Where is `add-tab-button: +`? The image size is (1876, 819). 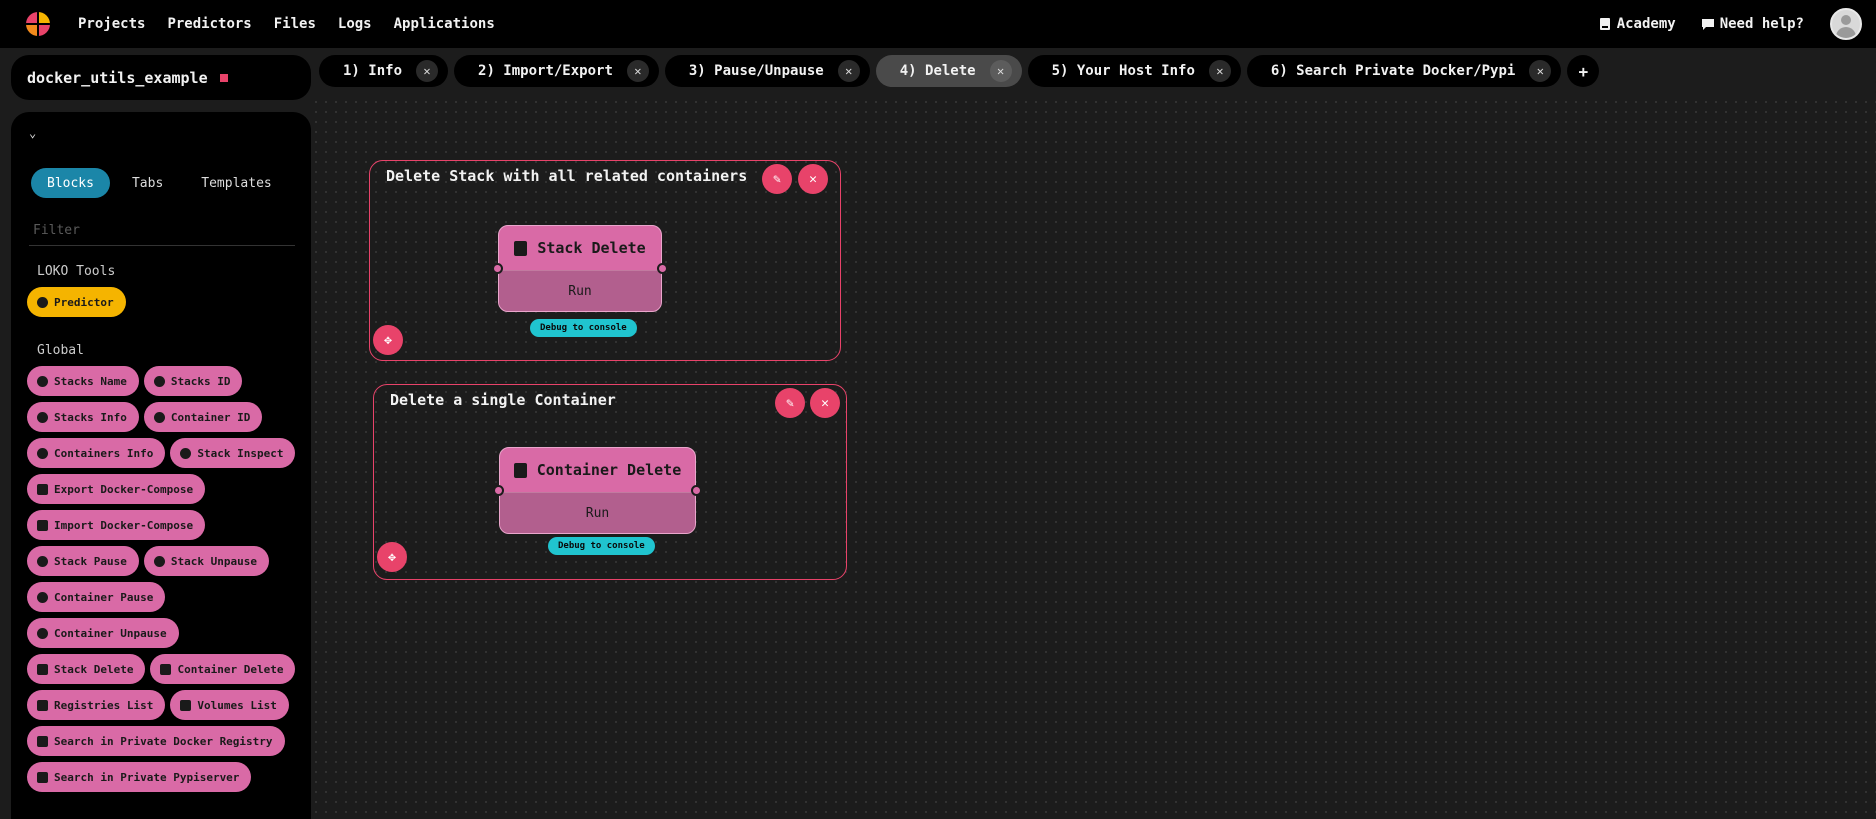 add-tab-button: + is located at coordinates (1583, 71).